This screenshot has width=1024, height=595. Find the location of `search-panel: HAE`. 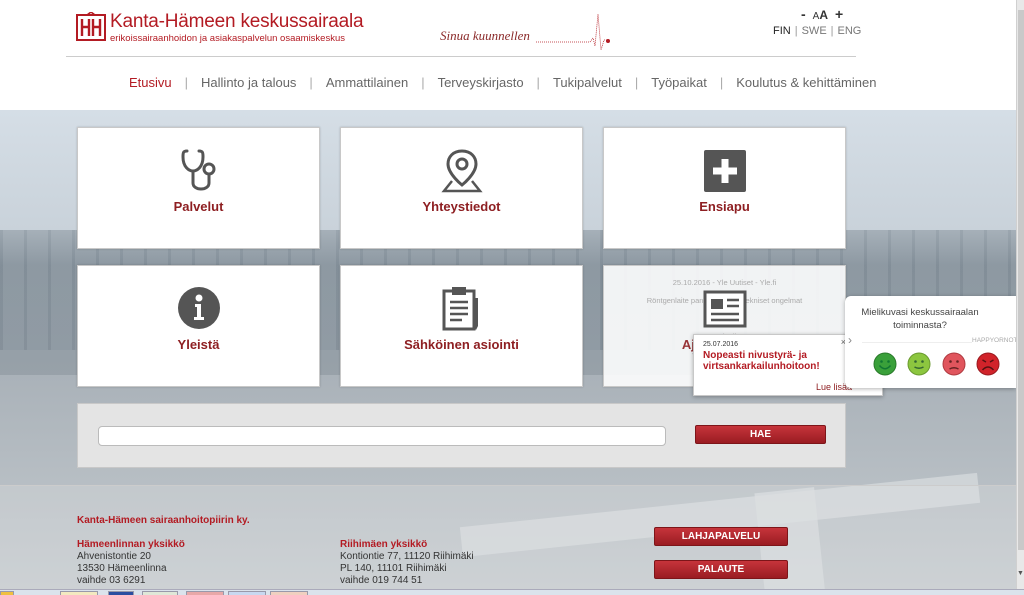

search-panel: HAE is located at coordinates (461, 435).